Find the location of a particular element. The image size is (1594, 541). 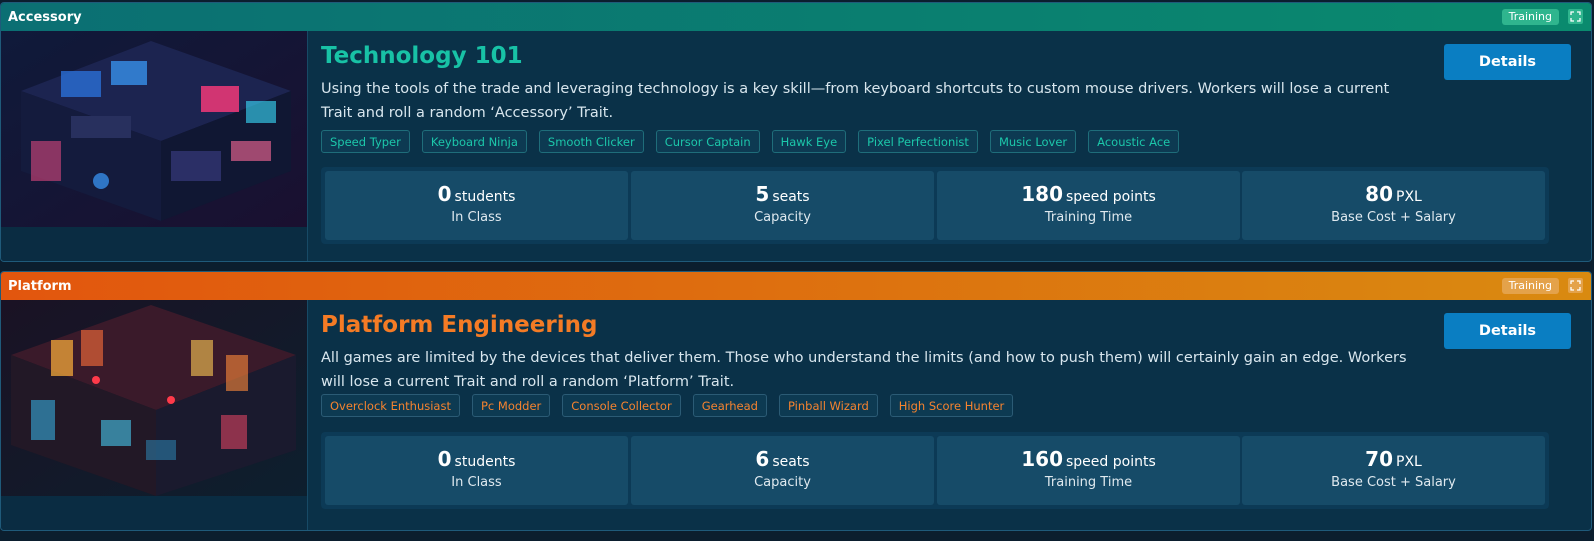

tech-workstation-illustration is located at coordinates (154, 129).